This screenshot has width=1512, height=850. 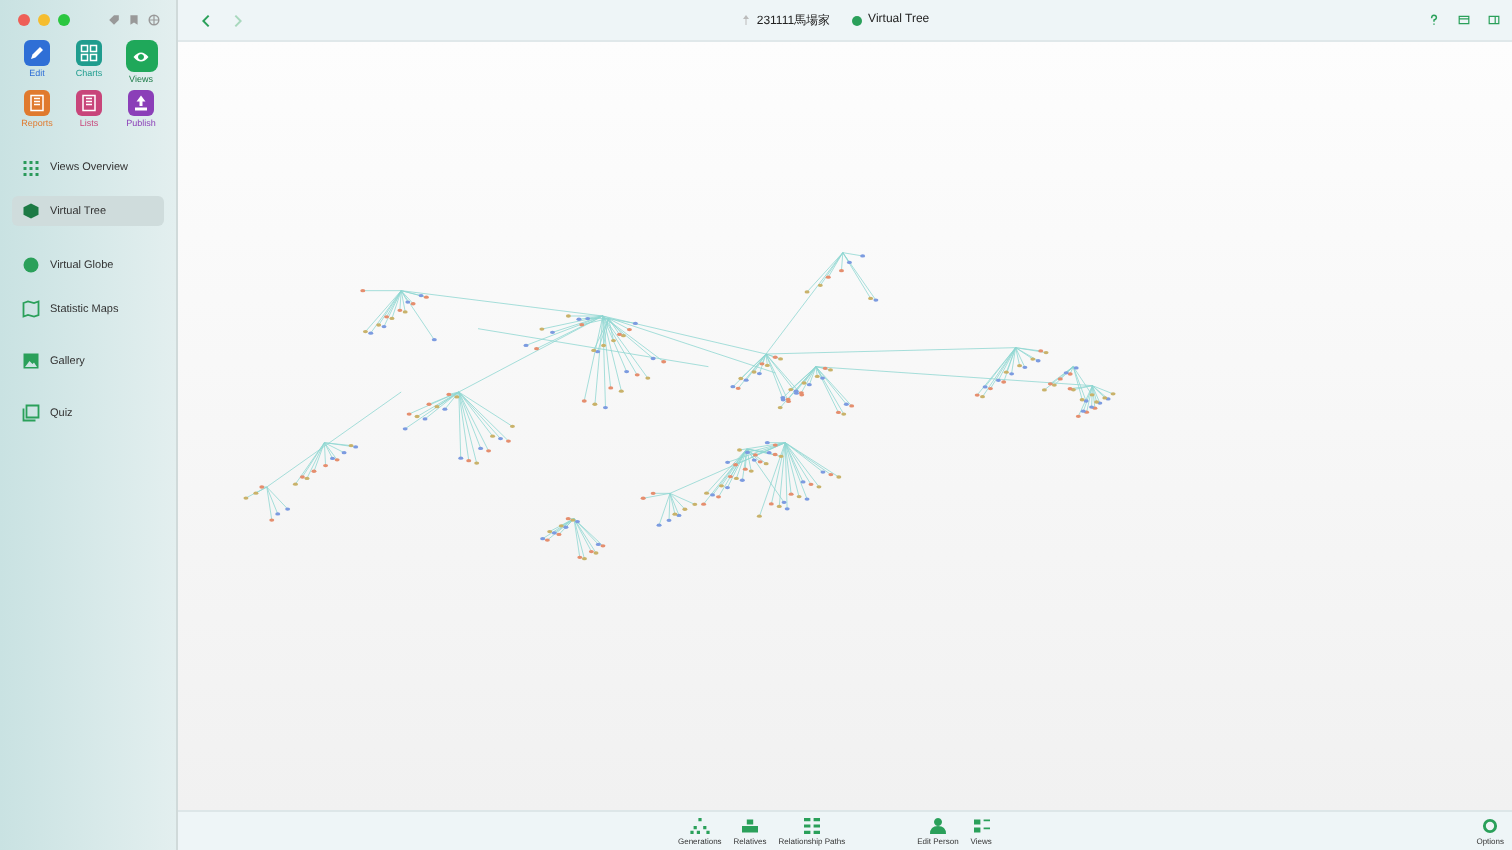 I want to click on cards-icon, so click(x=31, y=413).